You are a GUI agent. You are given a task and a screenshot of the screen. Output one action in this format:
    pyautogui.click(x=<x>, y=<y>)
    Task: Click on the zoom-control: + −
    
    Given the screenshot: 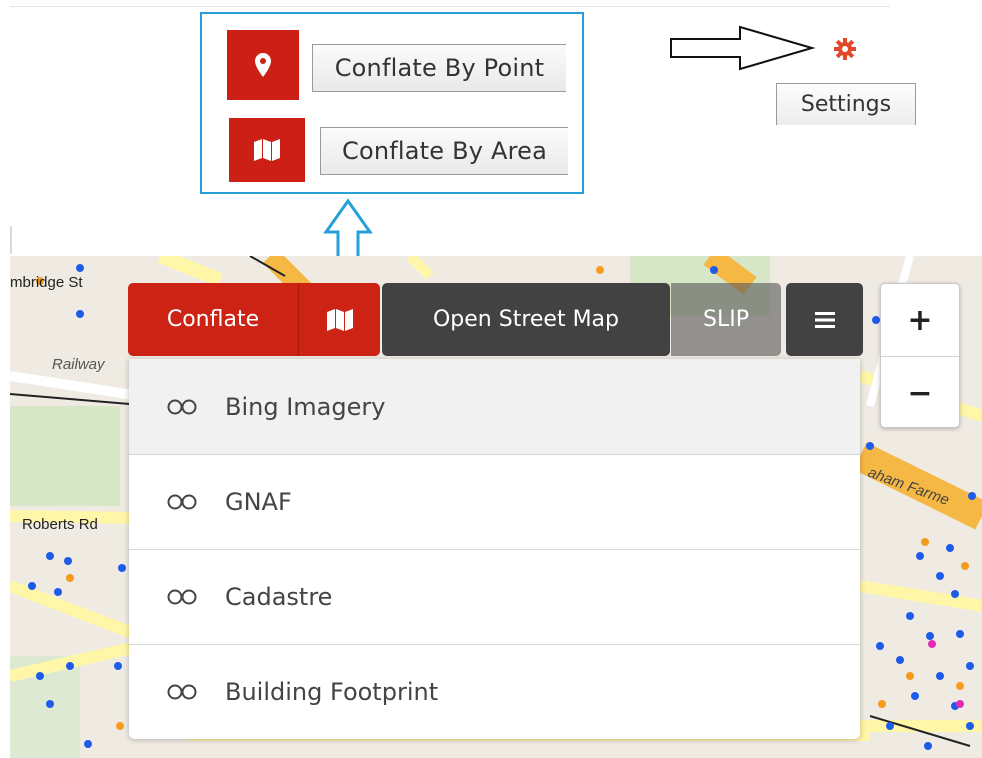 What is the action you would take?
    pyautogui.click(x=920, y=355)
    